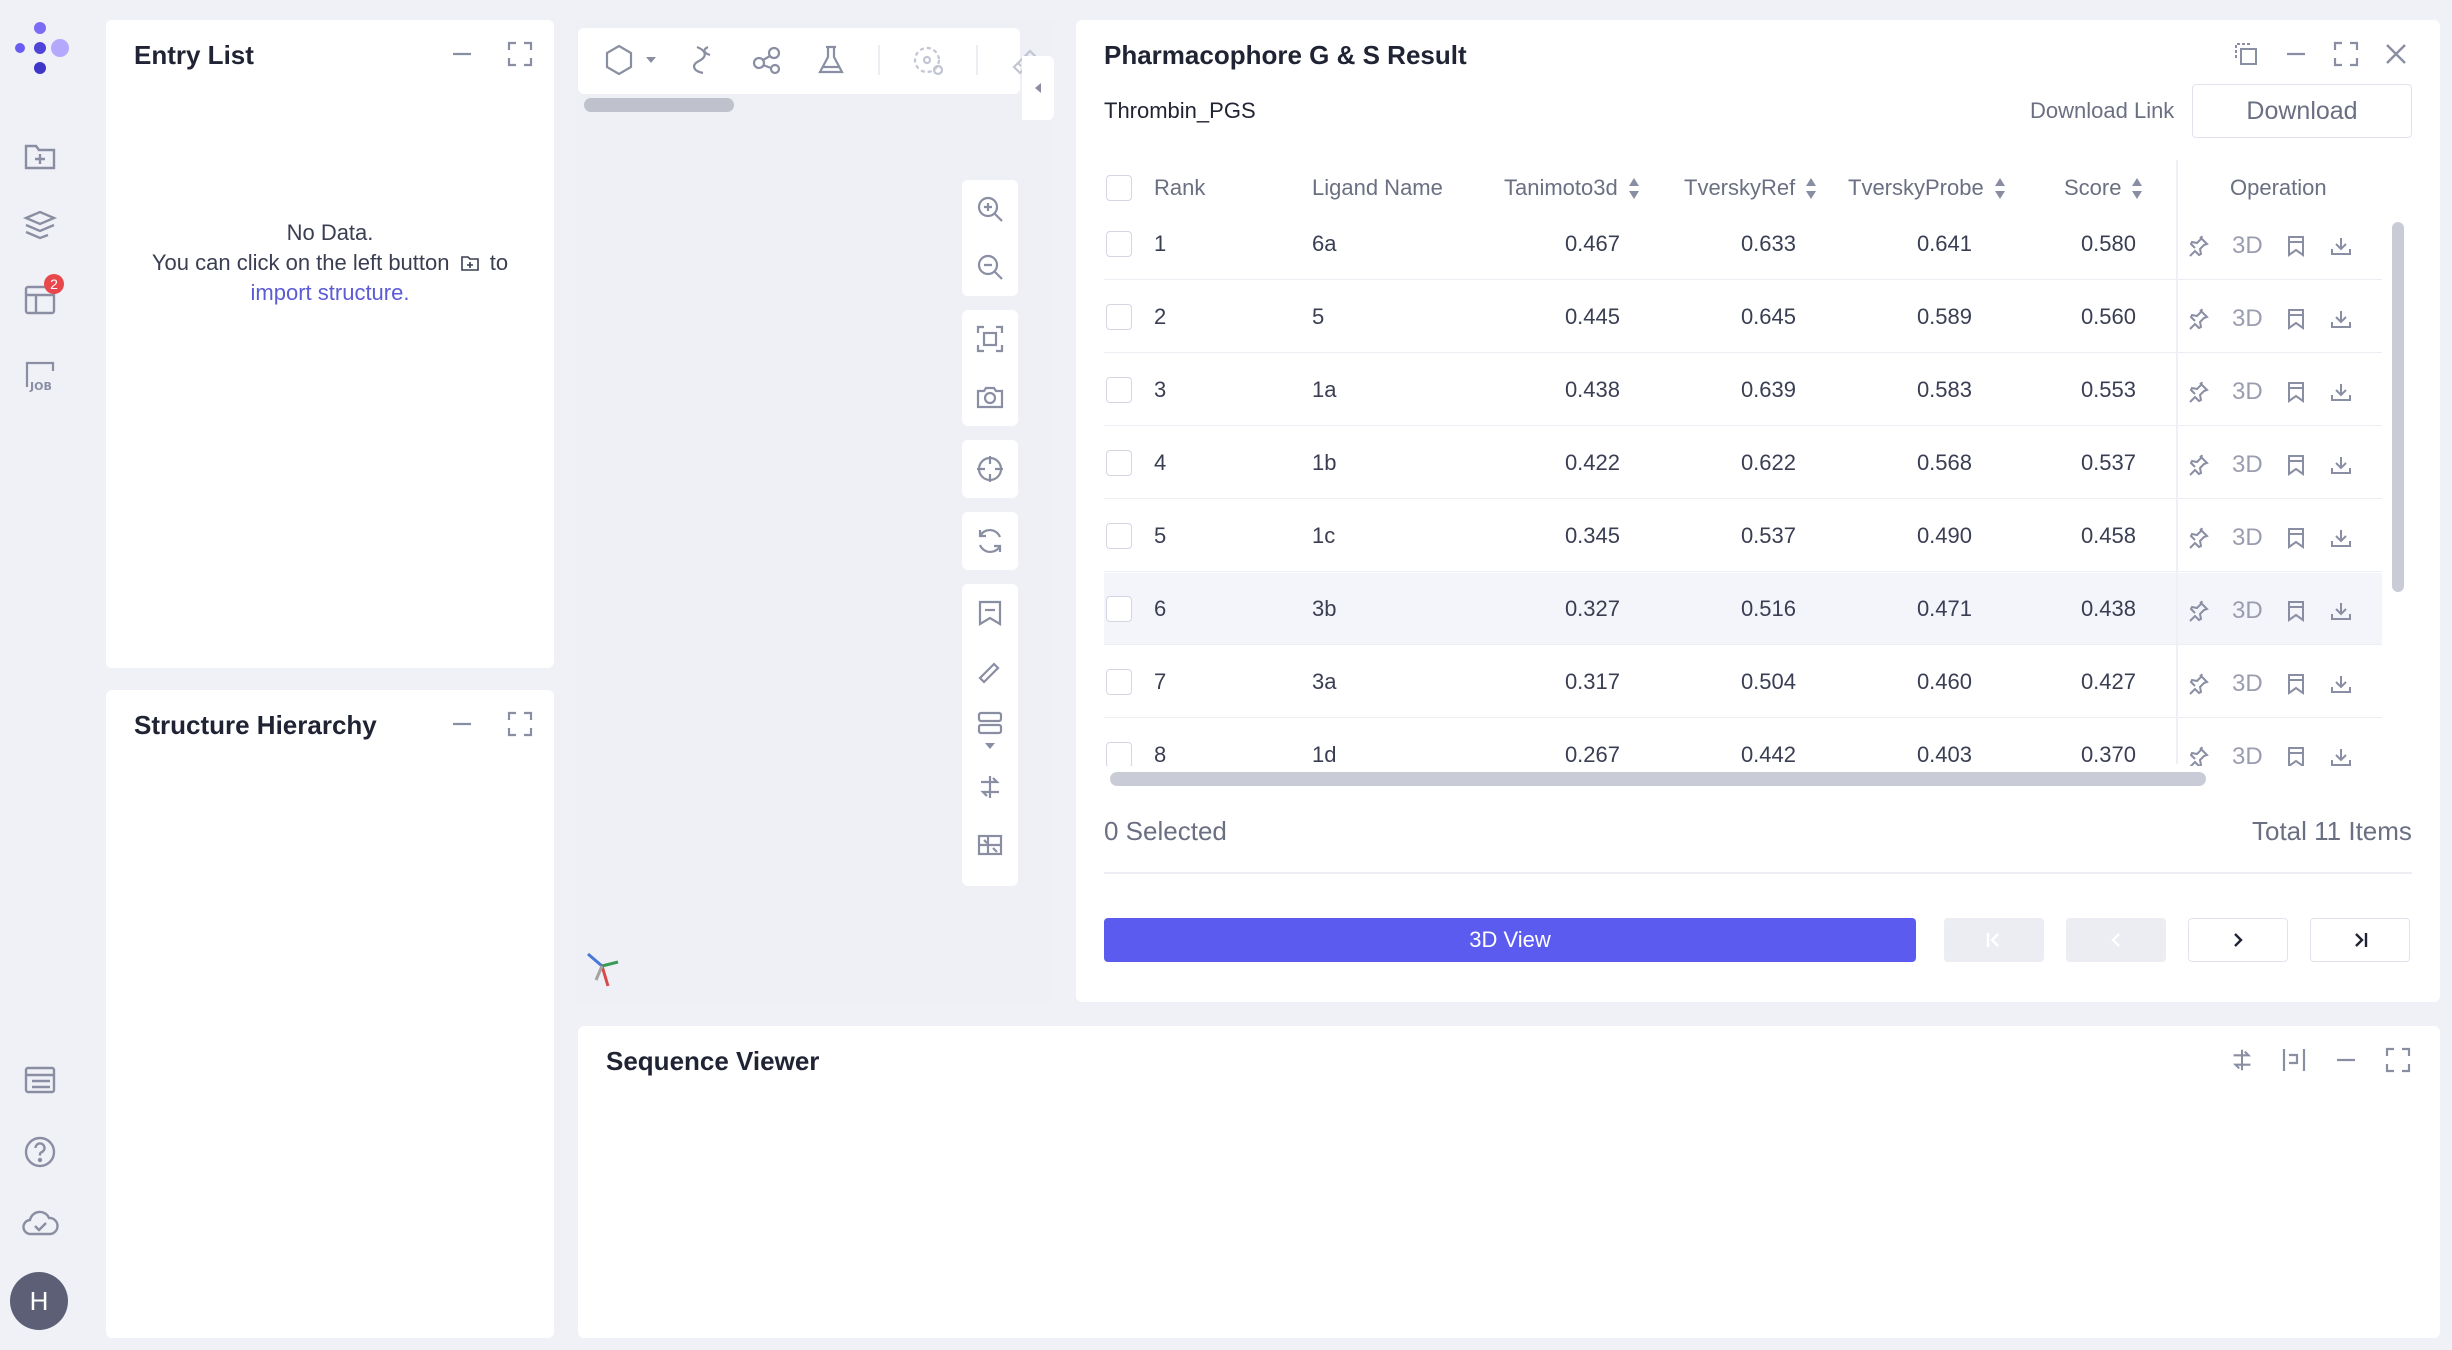 The width and height of the screenshot is (2452, 1350). I want to click on helix-icon, so click(704, 60).